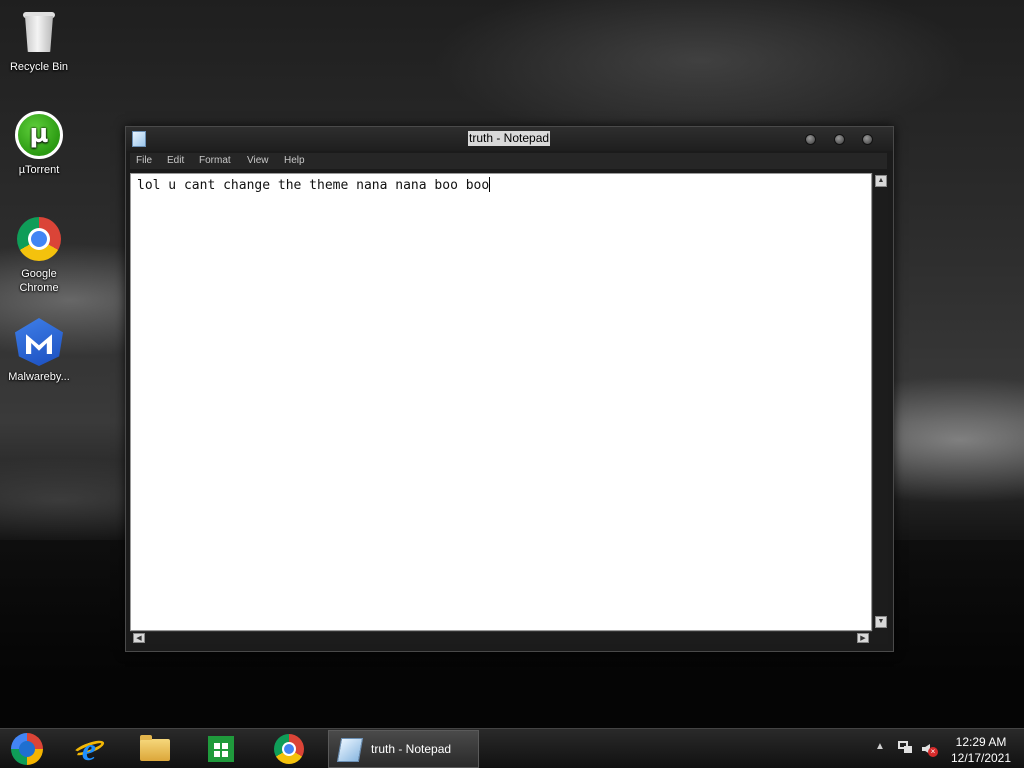 The image size is (1024, 768). I want to click on desktop-icon-recycle-bin: Recycle Bin, so click(39, 41).